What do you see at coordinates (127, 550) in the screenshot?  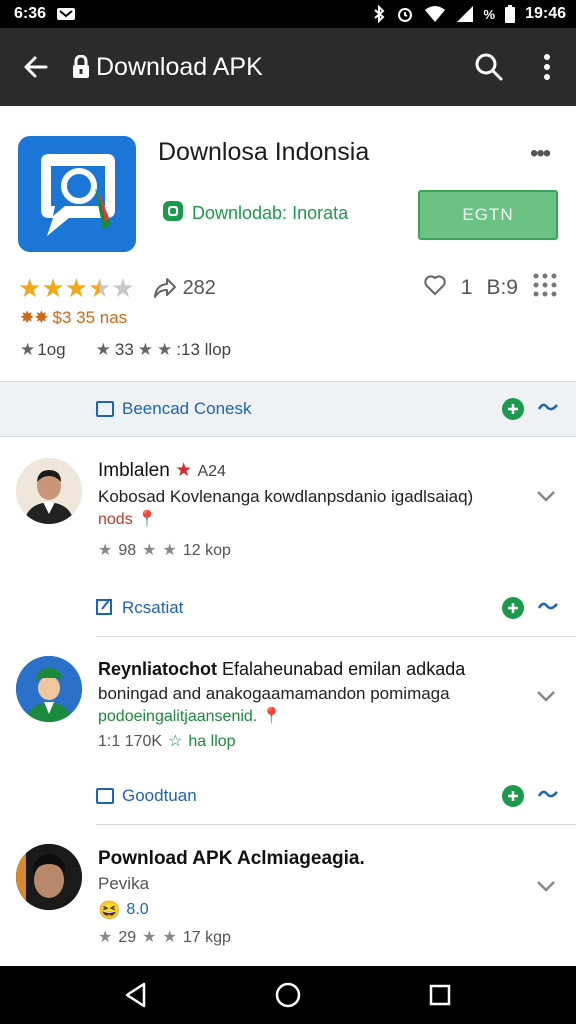 I see `review-stat-a: 98` at bounding box center [127, 550].